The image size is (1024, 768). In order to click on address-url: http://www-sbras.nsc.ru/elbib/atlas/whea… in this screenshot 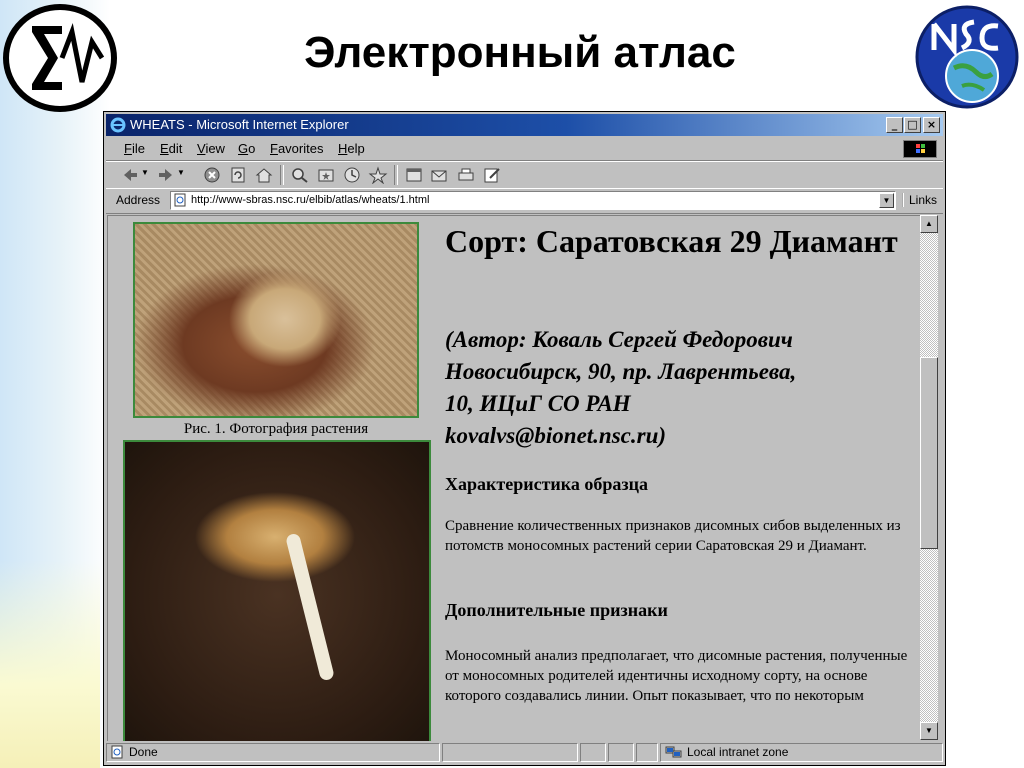, I will do `click(310, 200)`.